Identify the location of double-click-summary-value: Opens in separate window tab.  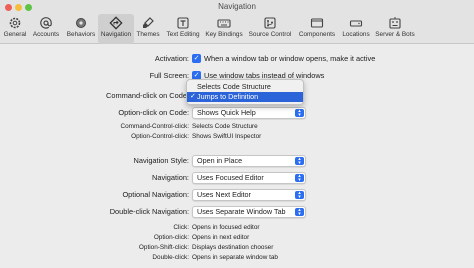
(235, 257).